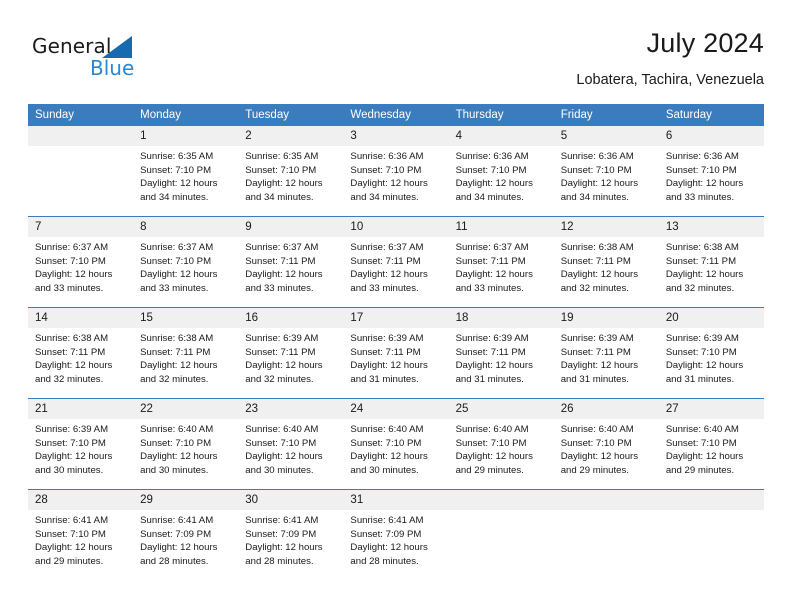  I want to click on daylight-text-line2: and 32 minutes., so click(594, 288).